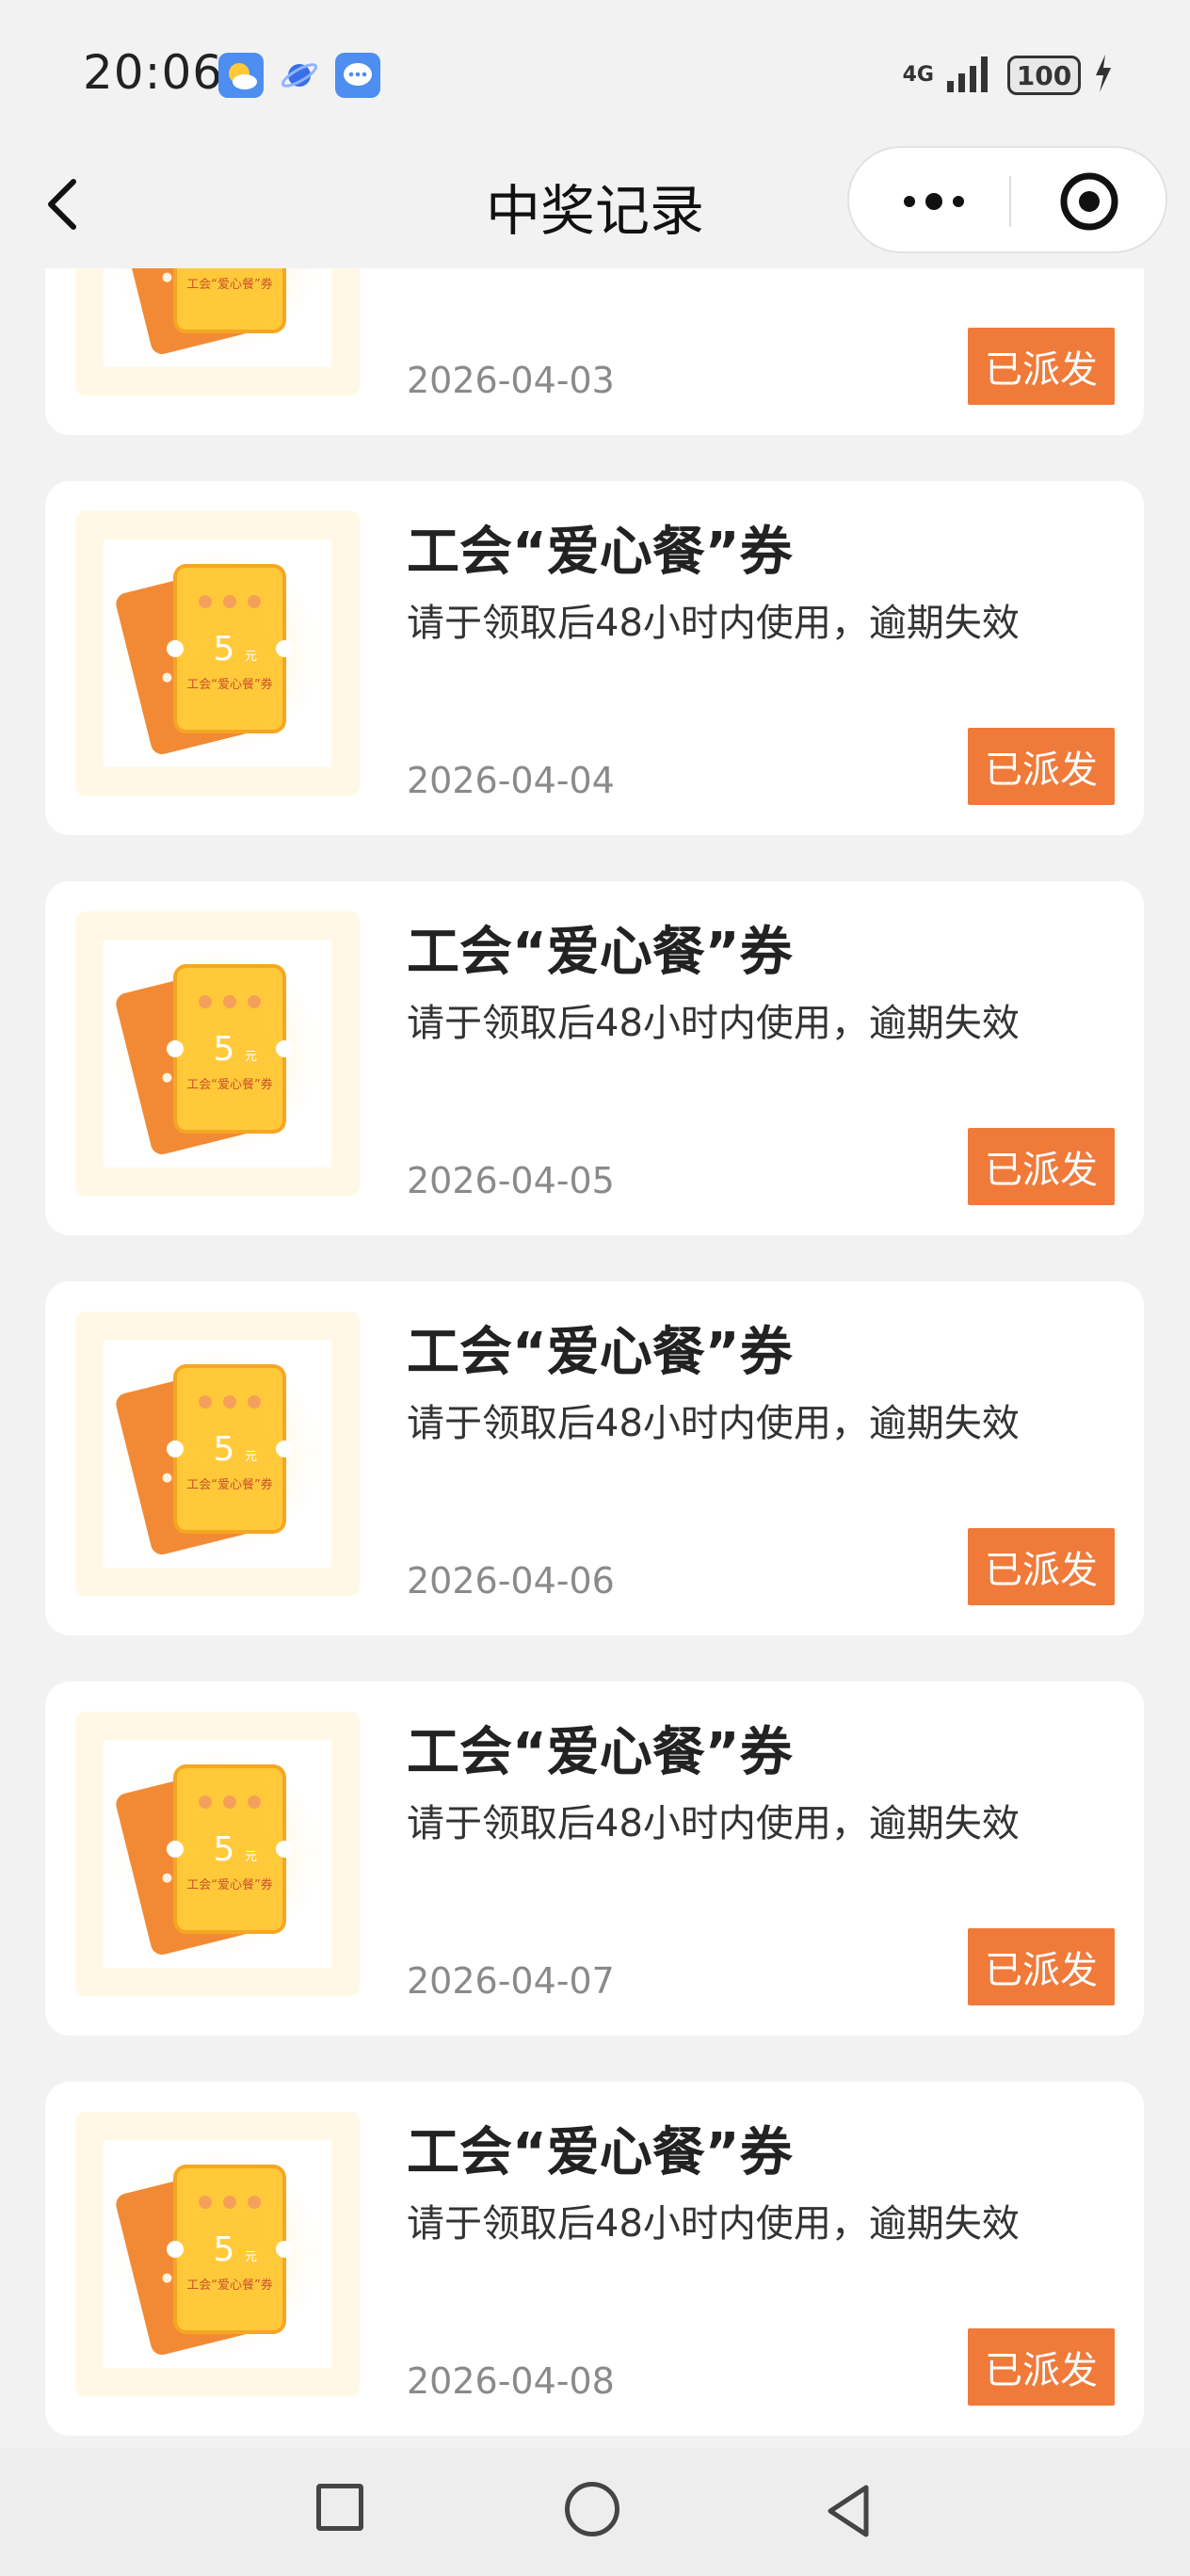  What do you see at coordinates (1010, 201) in the screenshot?
I see `capsule-divider` at bounding box center [1010, 201].